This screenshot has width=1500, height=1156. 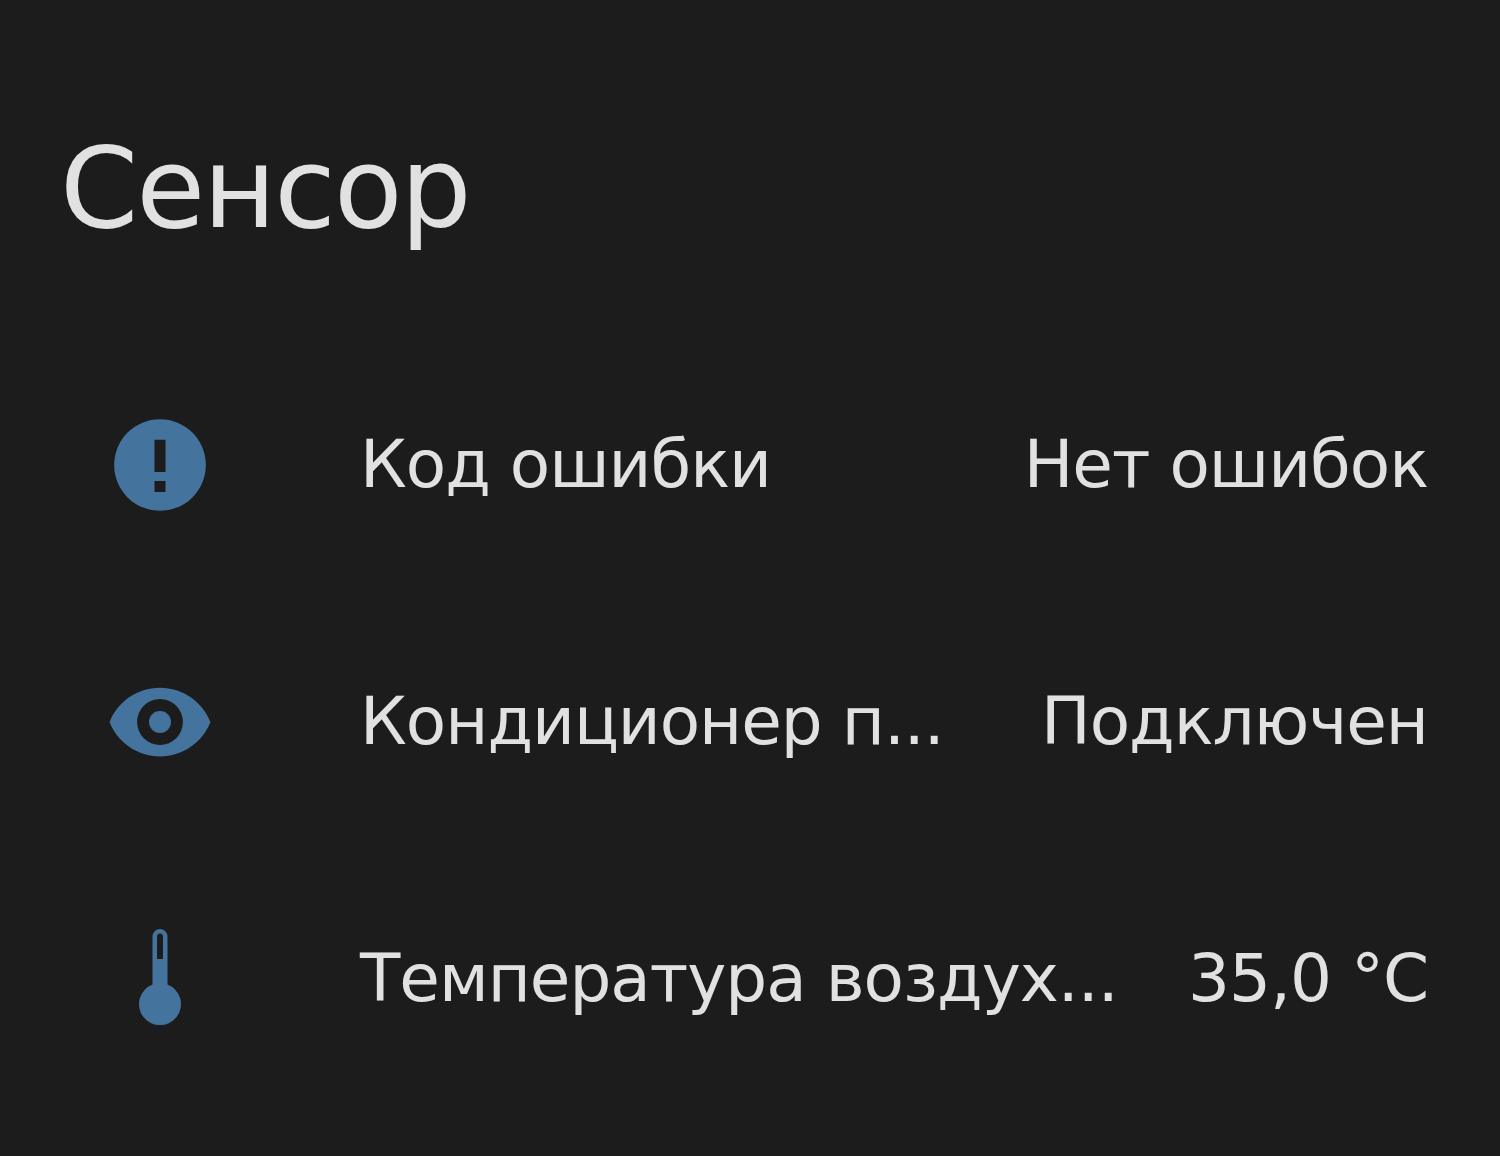 I want to click on entity-state: Подключен, so click(x=1234, y=721).